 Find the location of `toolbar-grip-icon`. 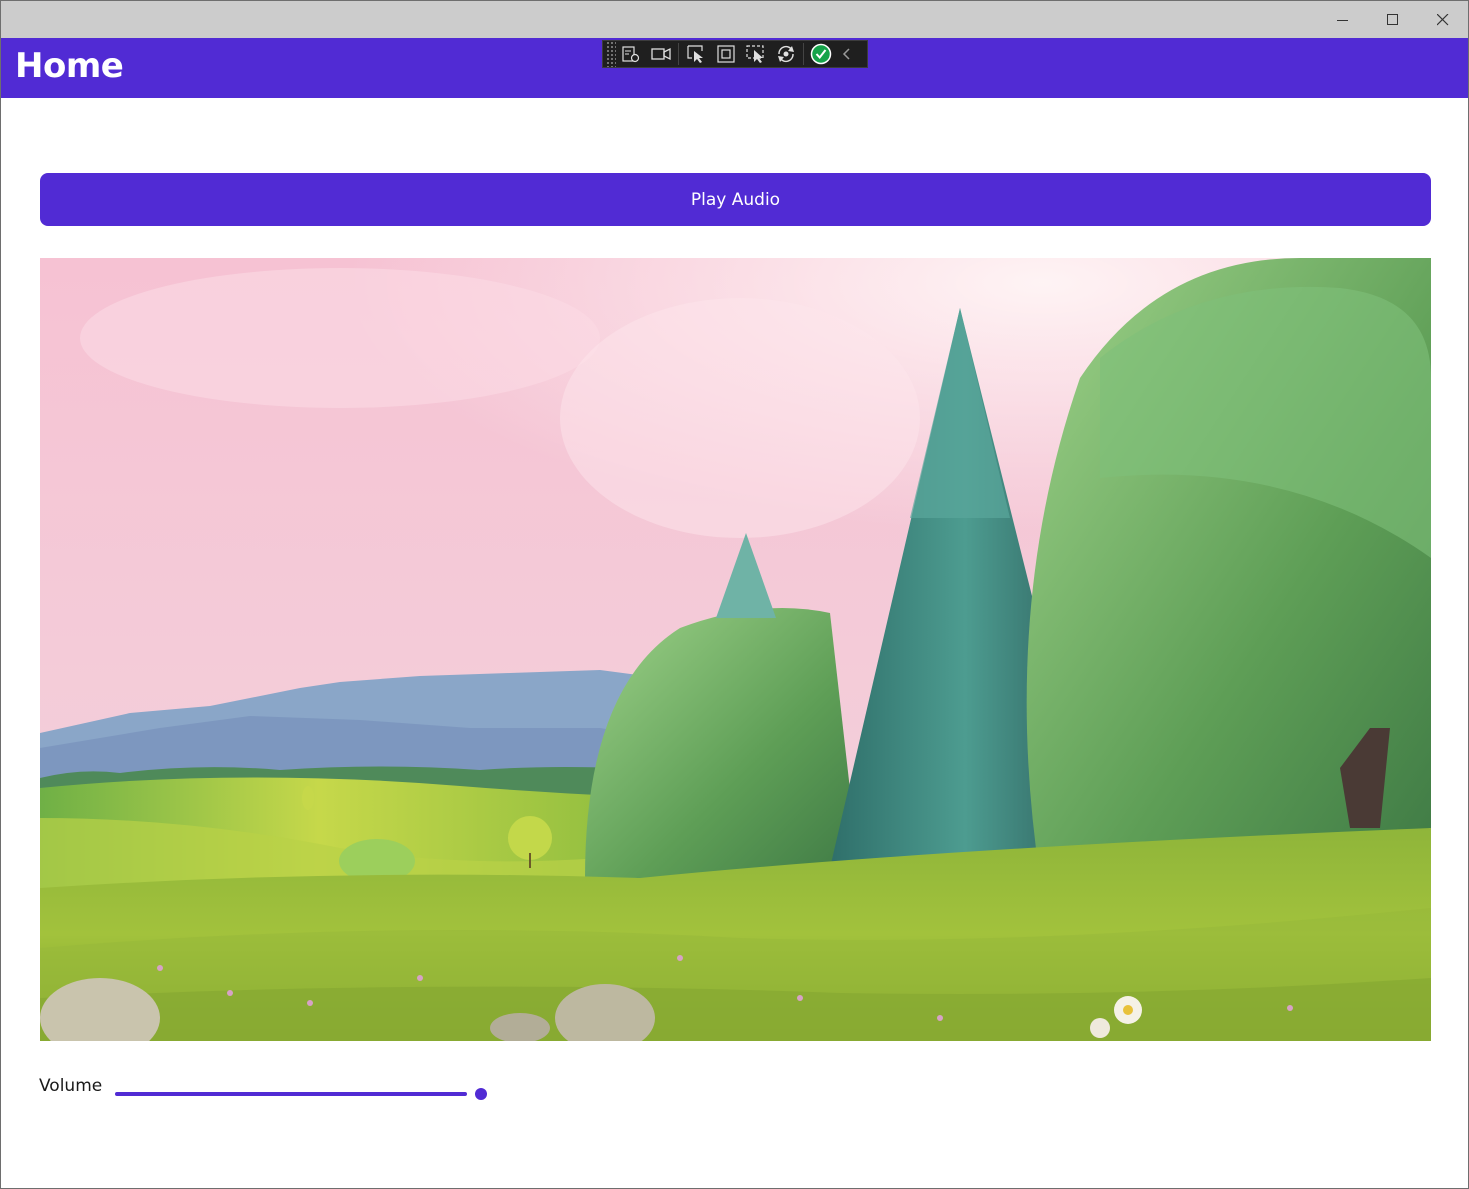

toolbar-grip-icon is located at coordinates (611, 54).